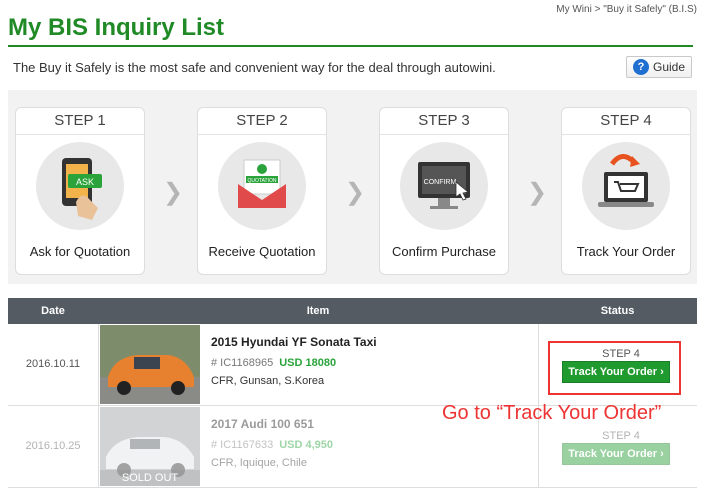 The width and height of the screenshot is (701, 503). What do you see at coordinates (262, 186) in the screenshot?
I see `quotation-envelope-icon: QUOTATION` at bounding box center [262, 186].